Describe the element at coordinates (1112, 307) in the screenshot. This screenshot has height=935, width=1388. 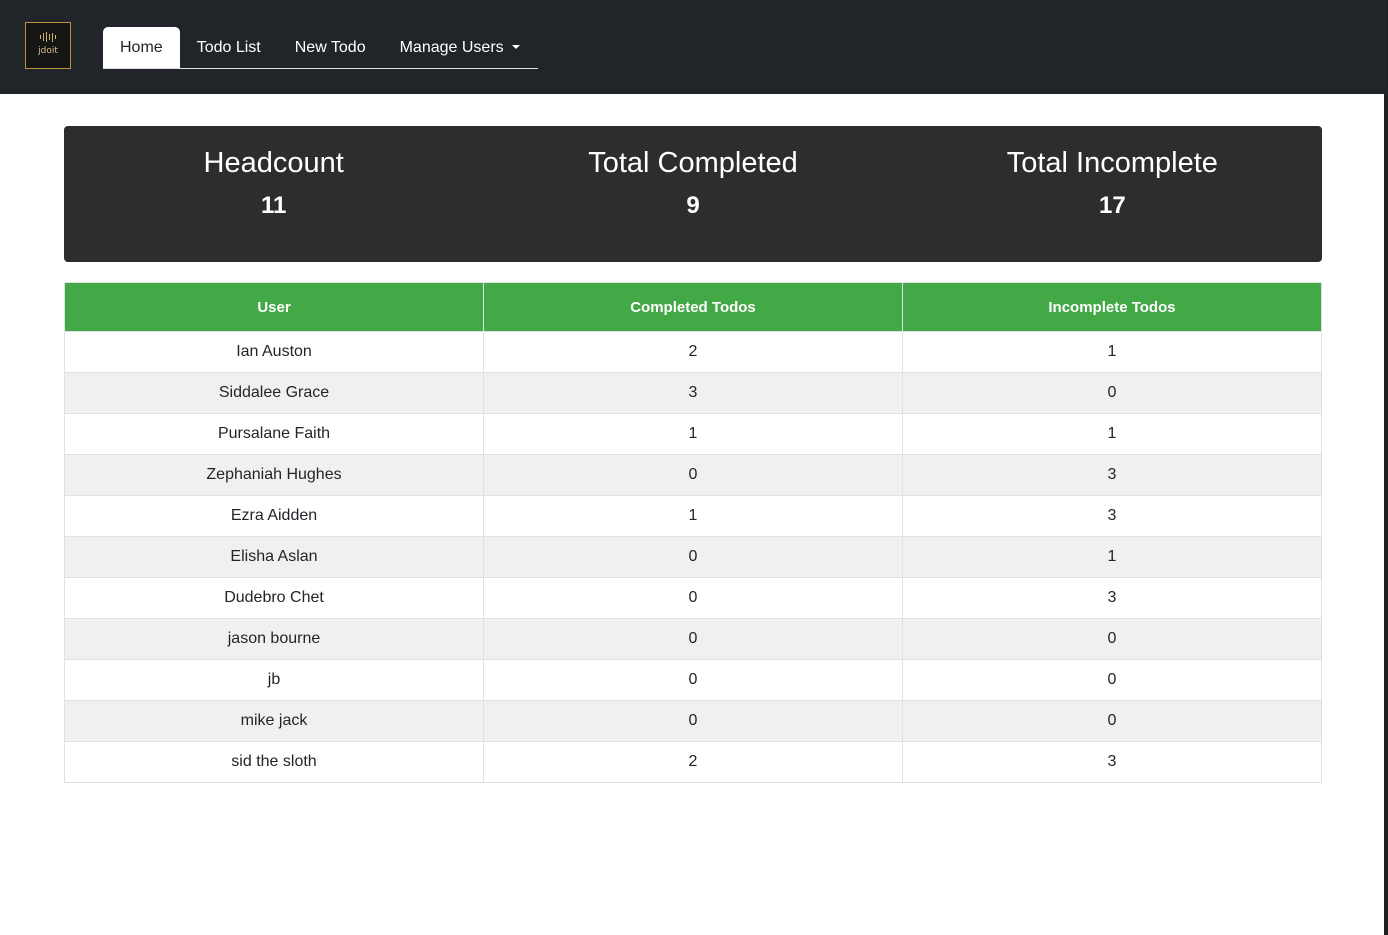
I see `column-header-incomplete: Incomplete Todos` at that location.